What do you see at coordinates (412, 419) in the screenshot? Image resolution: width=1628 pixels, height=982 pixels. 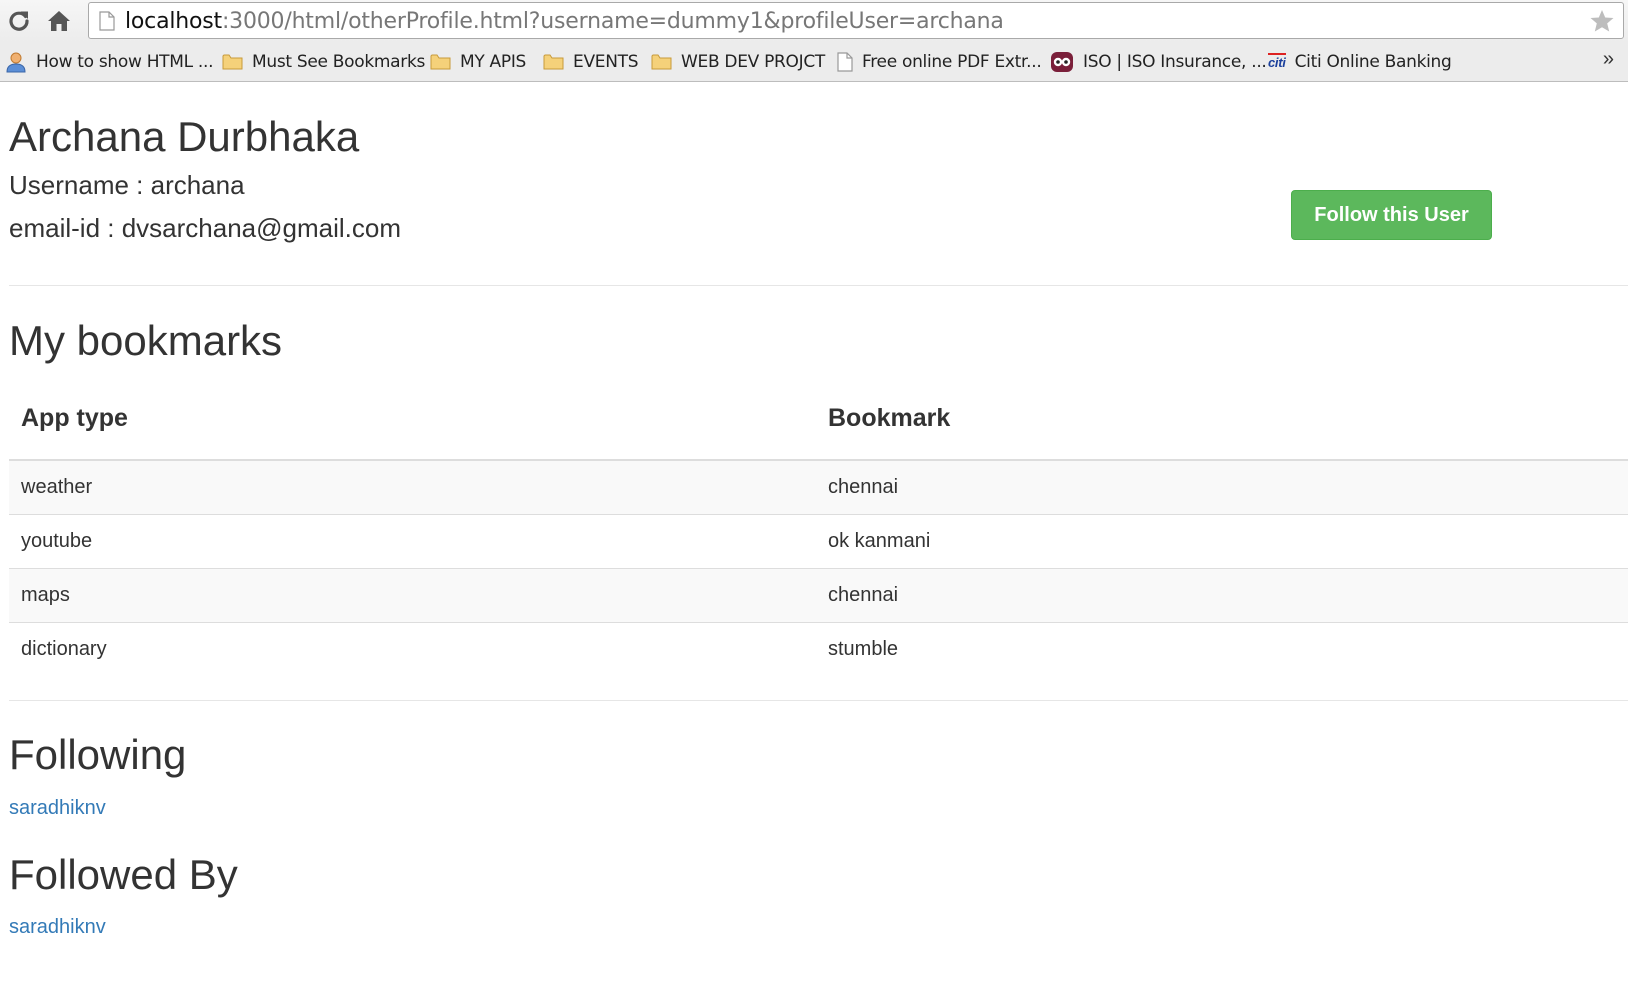 I see `column-header-app-type: App type` at bounding box center [412, 419].